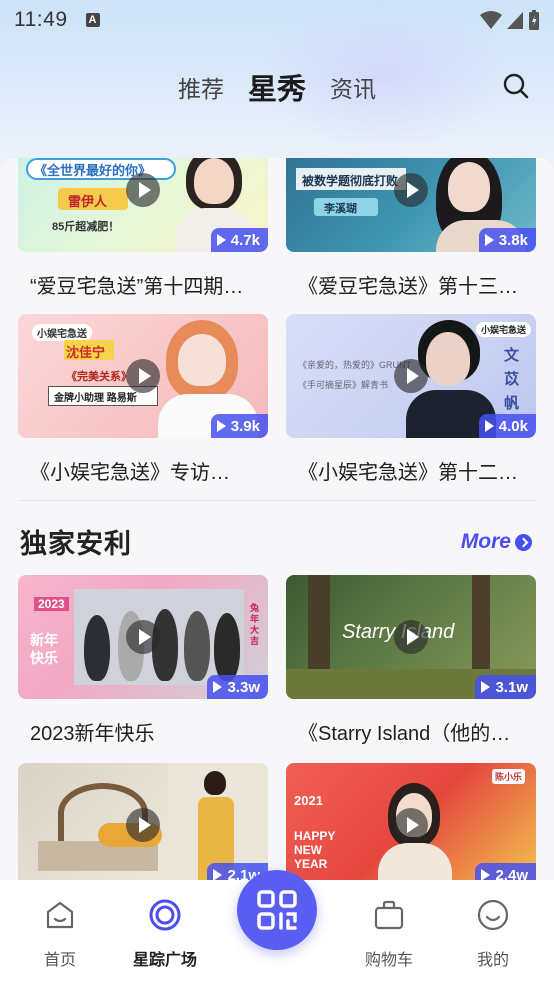 The width and height of the screenshot is (554, 985). I want to click on home-icon, so click(60, 915).